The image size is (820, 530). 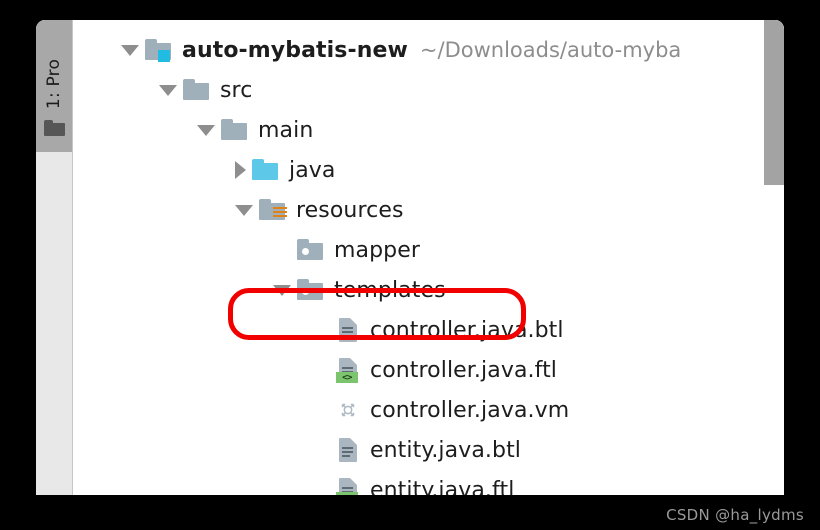 What do you see at coordinates (159, 50) in the screenshot?
I see `module-folder-icon` at bounding box center [159, 50].